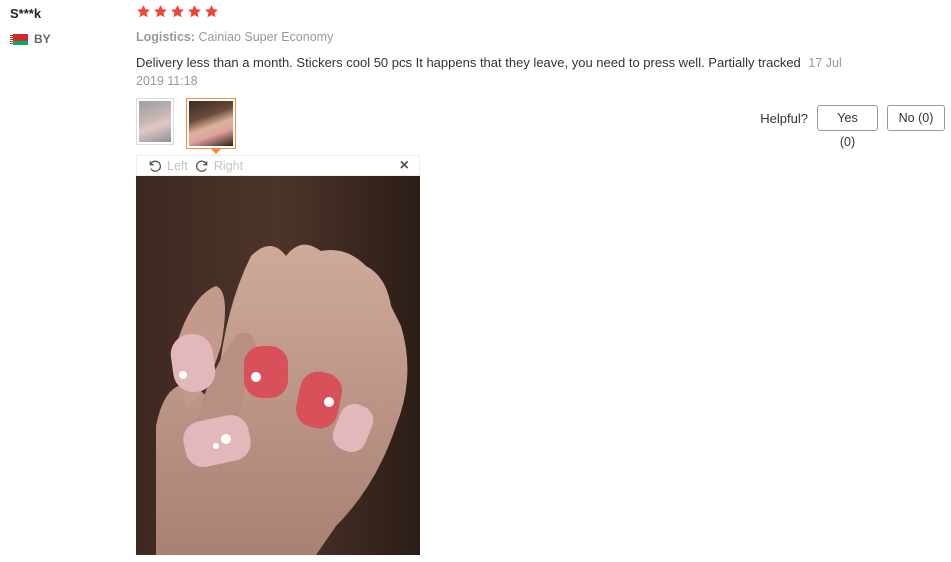 The width and height of the screenshot is (951, 562). I want to click on helpful-votes: Helpful? Yes (0) No (0), so click(852, 127).